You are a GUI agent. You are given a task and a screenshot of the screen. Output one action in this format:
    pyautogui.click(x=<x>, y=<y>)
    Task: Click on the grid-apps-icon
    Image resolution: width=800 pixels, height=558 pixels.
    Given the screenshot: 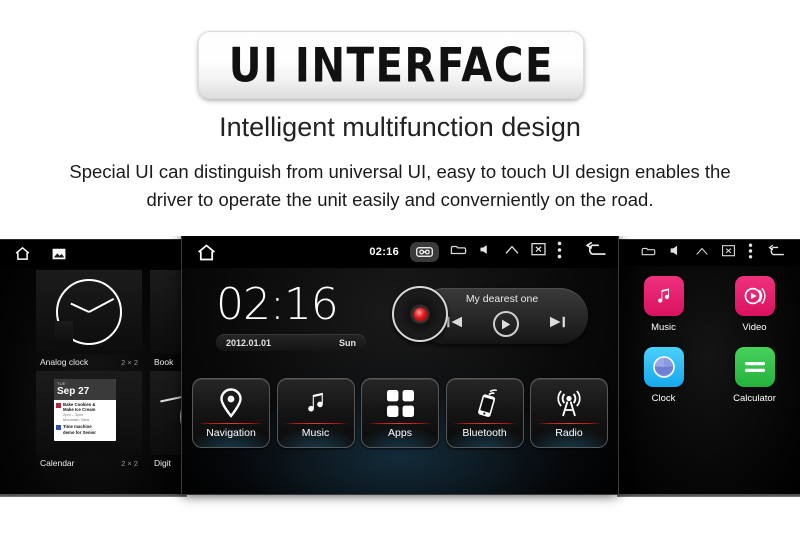 What is the action you would take?
    pyautogui.click(x=400, y=403)
    